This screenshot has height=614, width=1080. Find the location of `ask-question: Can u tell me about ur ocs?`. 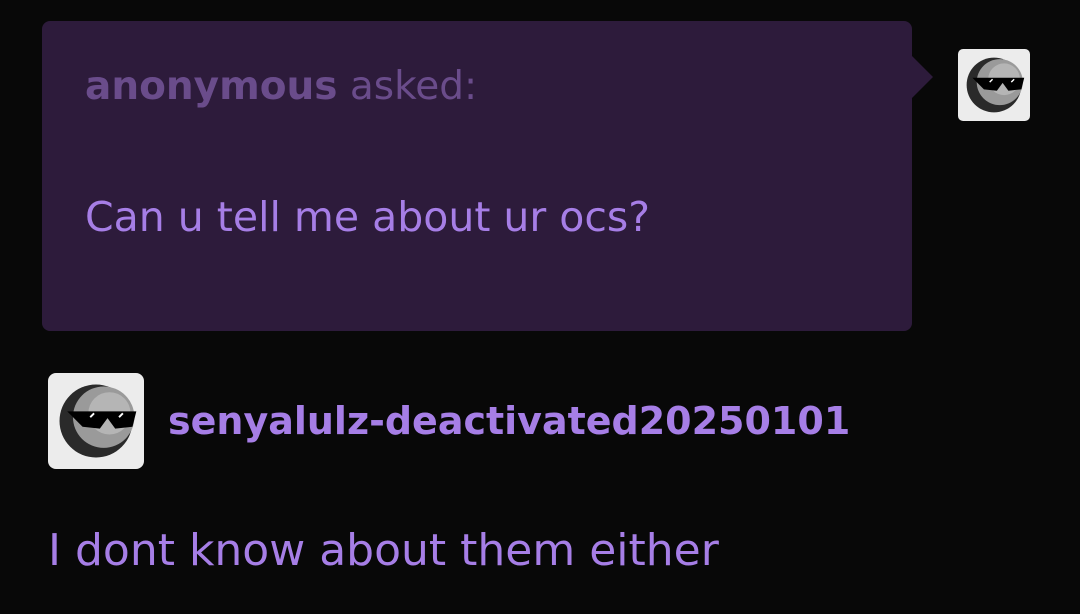

ask-question: Can u tell me about ur ocs? is located at coordinates (368, 217).